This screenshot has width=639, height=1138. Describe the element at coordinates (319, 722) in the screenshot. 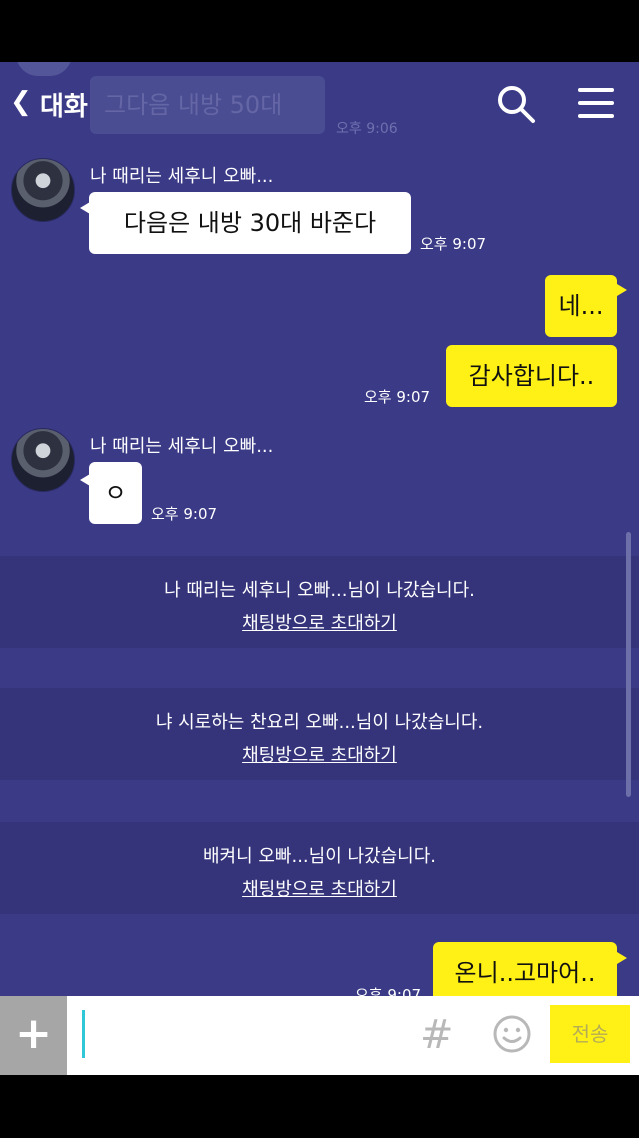

I see `system-notice-text: 냐 시로하는 찬요리 오빠...님이 나갔습니다.` at that location.